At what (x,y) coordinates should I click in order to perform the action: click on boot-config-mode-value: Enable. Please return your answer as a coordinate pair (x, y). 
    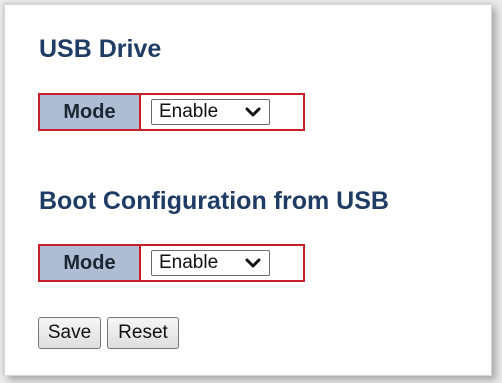
    Looking at the image, I should click on (189, 262).